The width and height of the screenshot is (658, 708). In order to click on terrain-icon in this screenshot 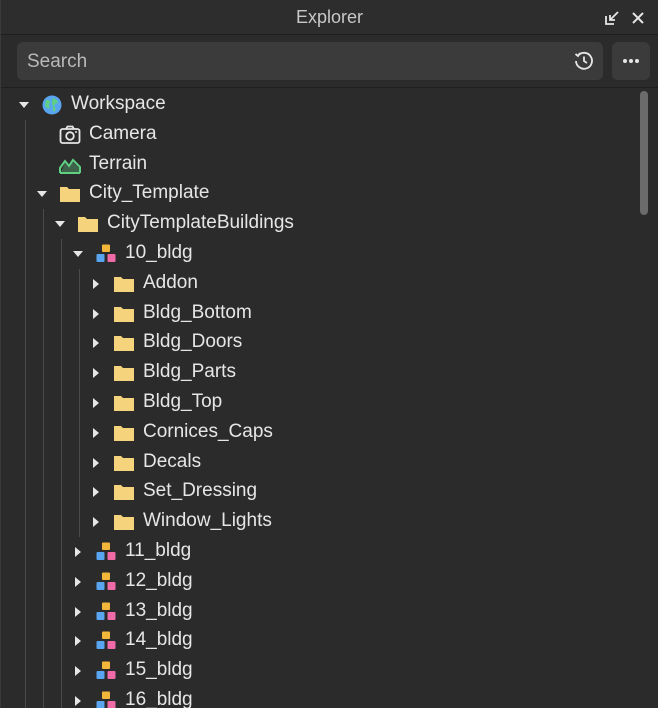, I will do `click(70, 166)`.